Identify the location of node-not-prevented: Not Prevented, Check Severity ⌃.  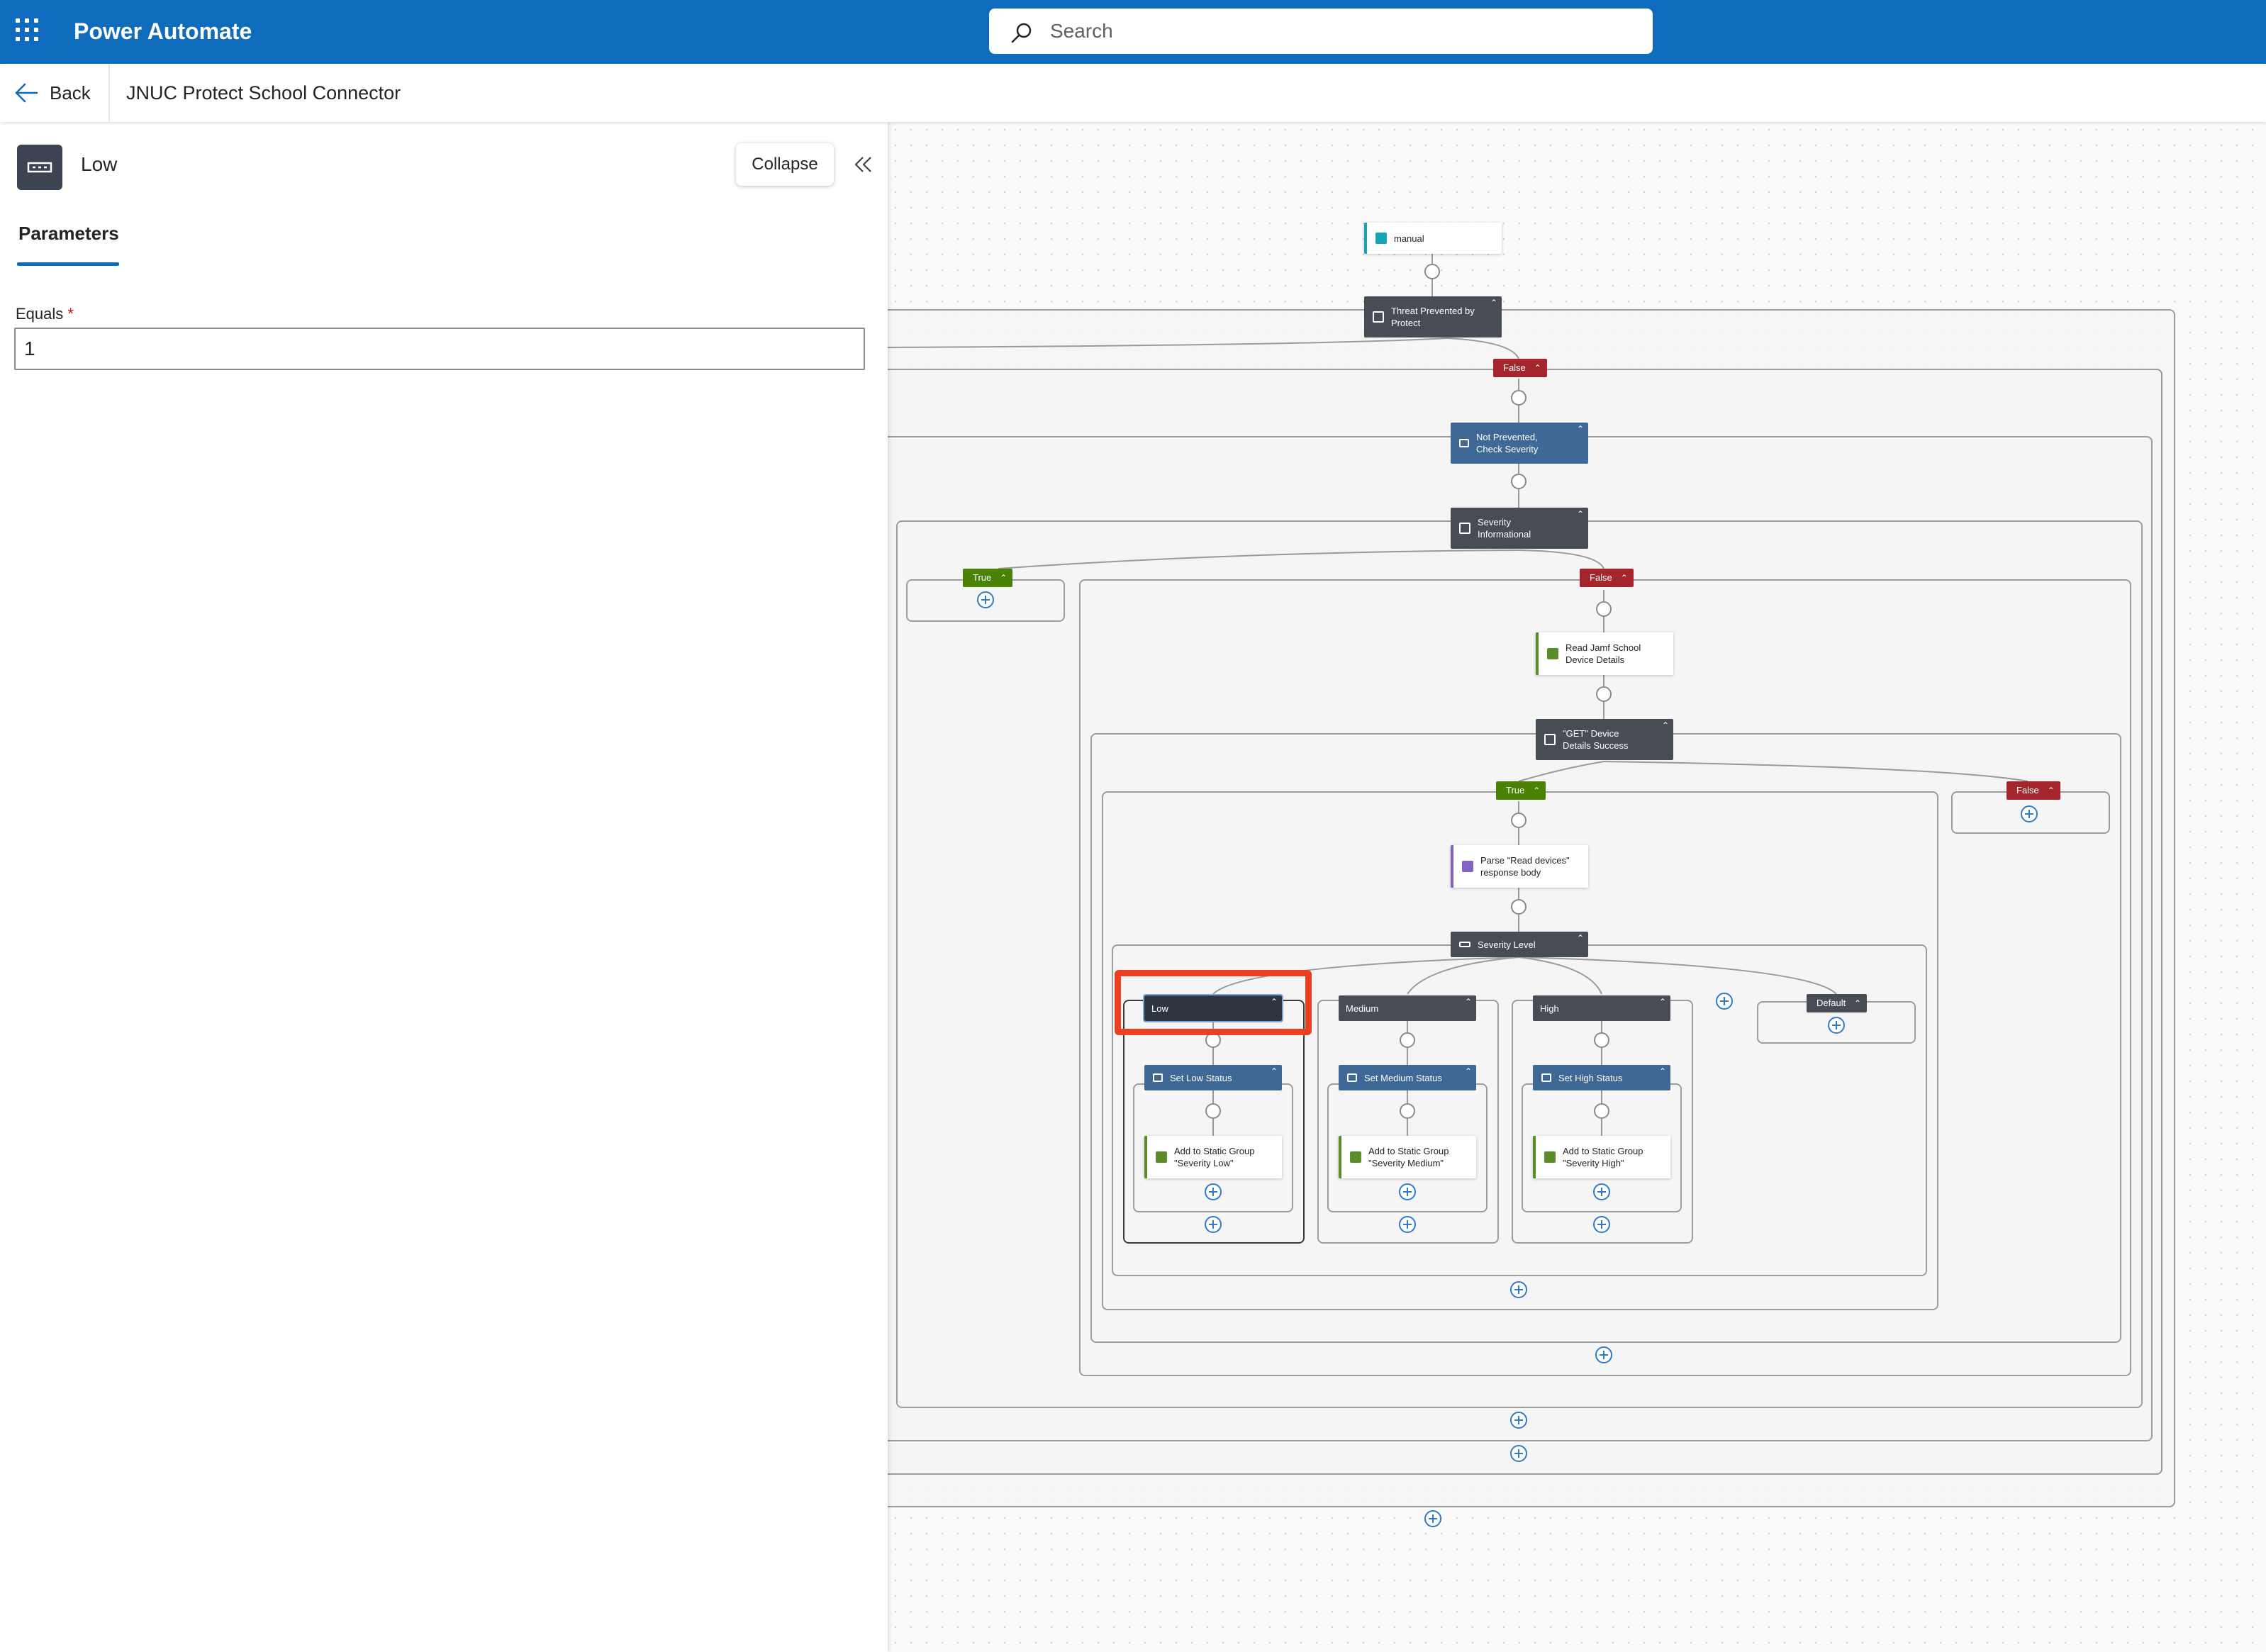
(1519, 444).